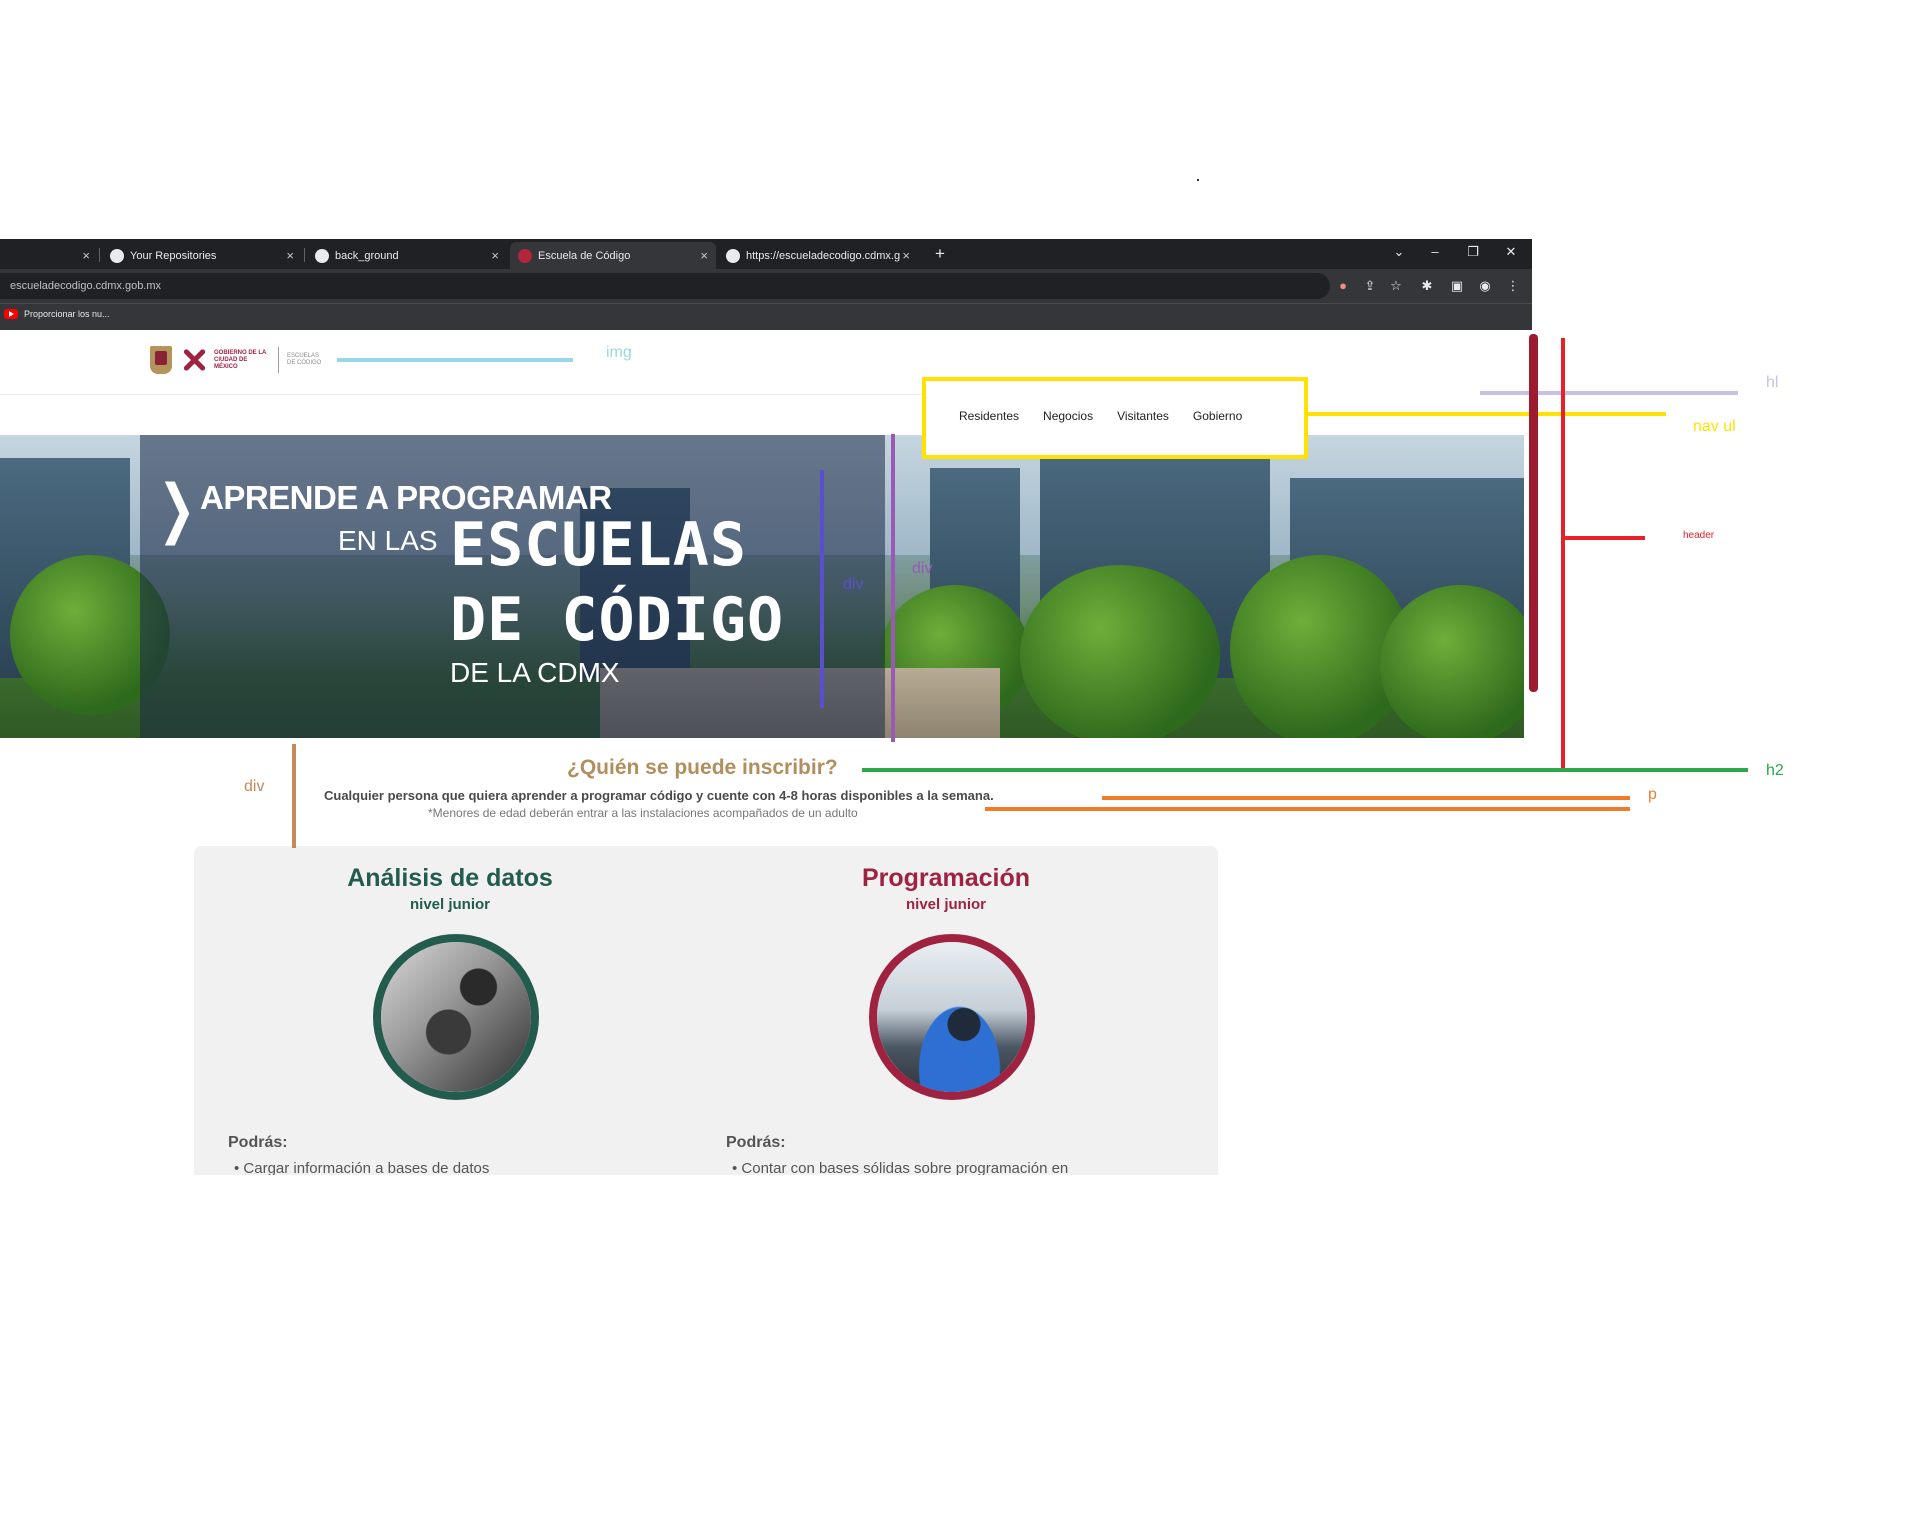 This screenshot has width=1920, height=1517. What do you see at coordinates (11, 314) in the screenshot?
I see `youtube-icon` at bounding box center [11, 314].